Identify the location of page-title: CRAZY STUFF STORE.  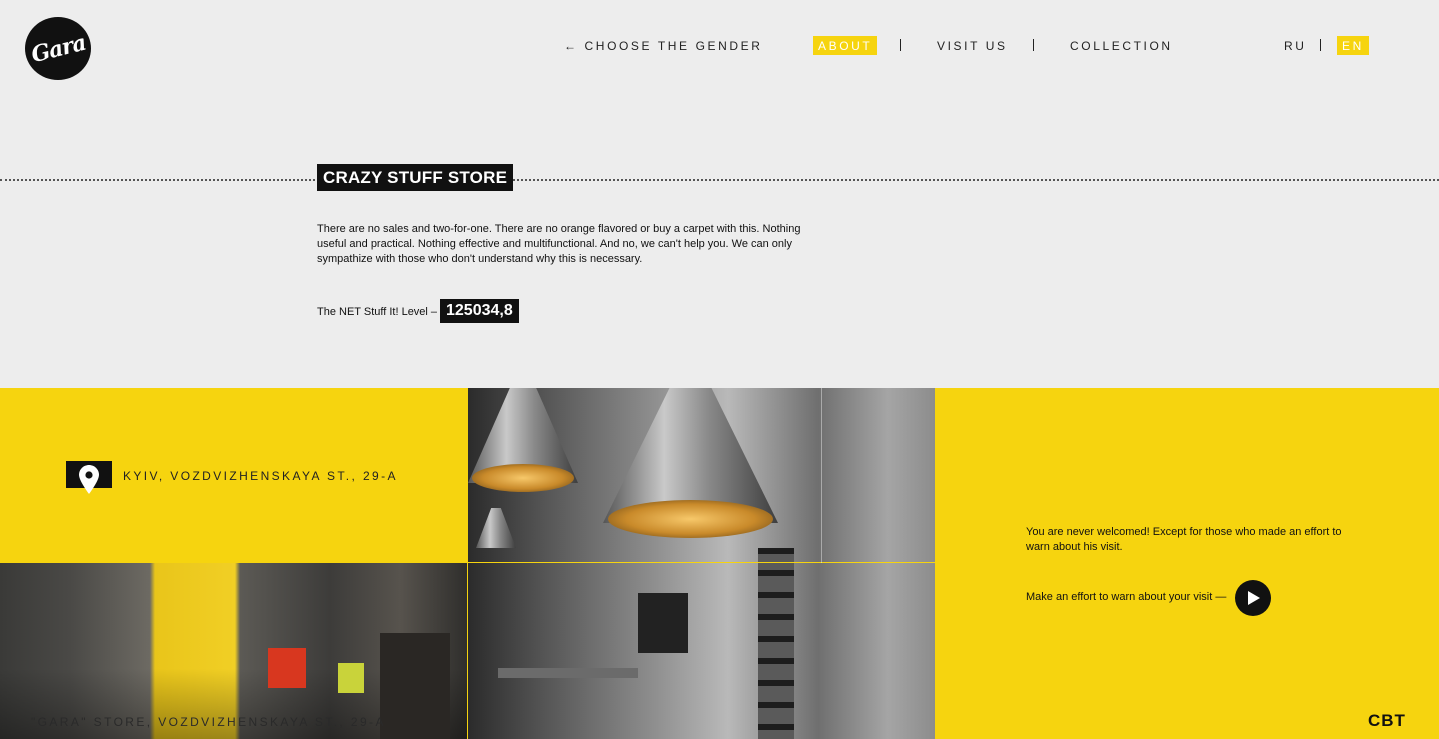
(415, 177).